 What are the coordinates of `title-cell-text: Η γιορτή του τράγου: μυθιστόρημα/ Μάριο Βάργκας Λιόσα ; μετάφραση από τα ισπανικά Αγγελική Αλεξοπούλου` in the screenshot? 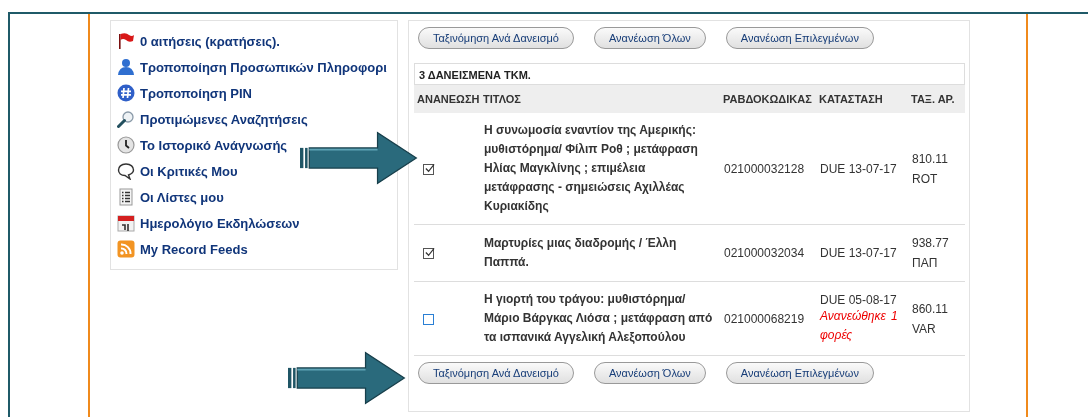 It's located at (599, 318).